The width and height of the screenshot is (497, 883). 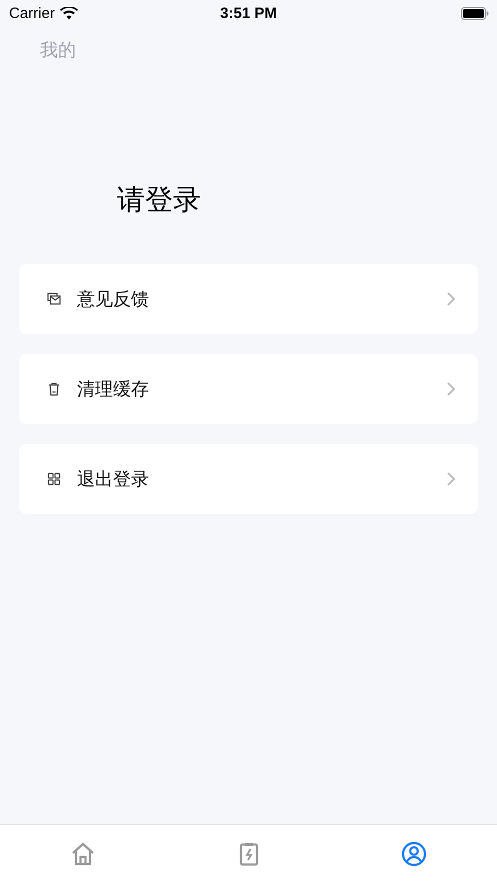 What do you see at coordinates (307, 200) in the screenshot?
I see `login-prompt: 请登录` at bounding box center [307, 200].